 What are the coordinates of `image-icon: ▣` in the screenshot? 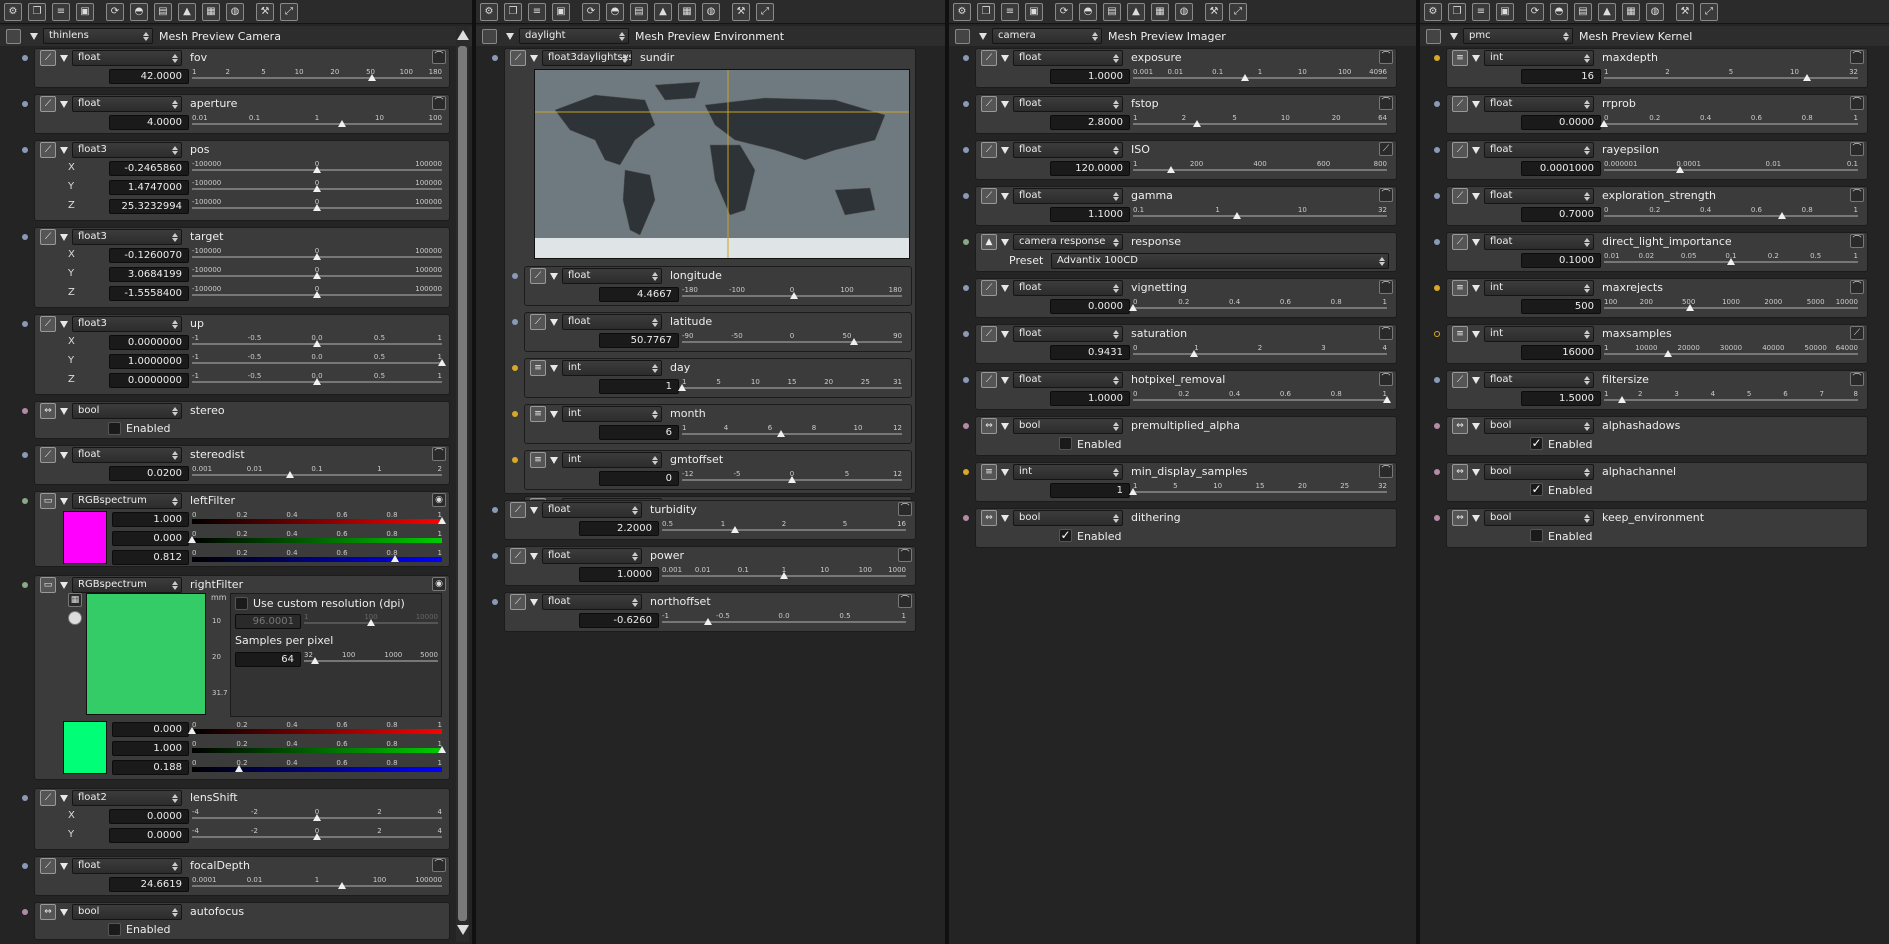 It's located at (1505, 11).